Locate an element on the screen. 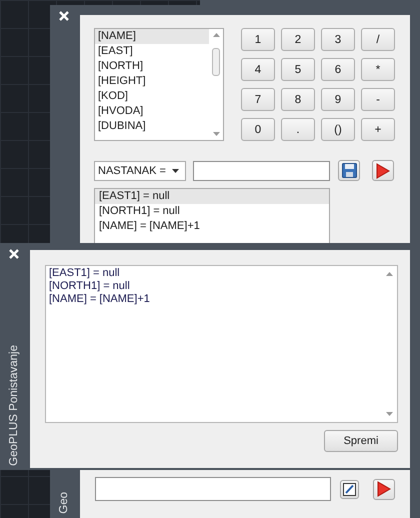 This screenshot has width=420, height=518. list-item: [DUBINA] is located at coordinates (152, 126).